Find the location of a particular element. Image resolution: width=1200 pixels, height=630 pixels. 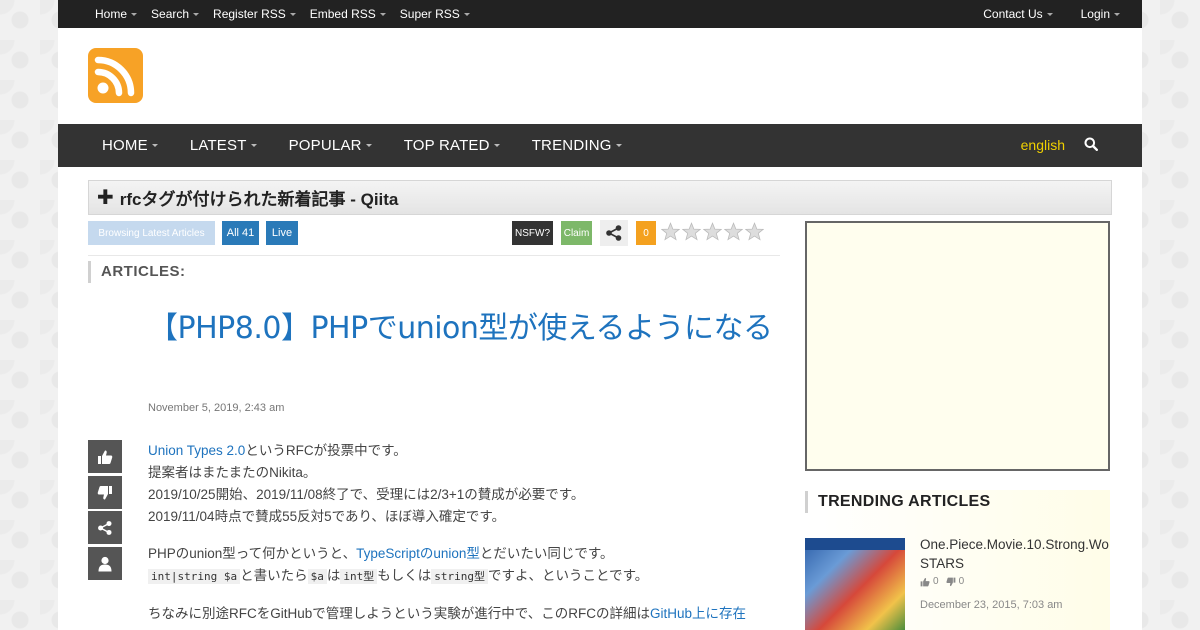

ad-placeholder is located at coordinates (957, 346).